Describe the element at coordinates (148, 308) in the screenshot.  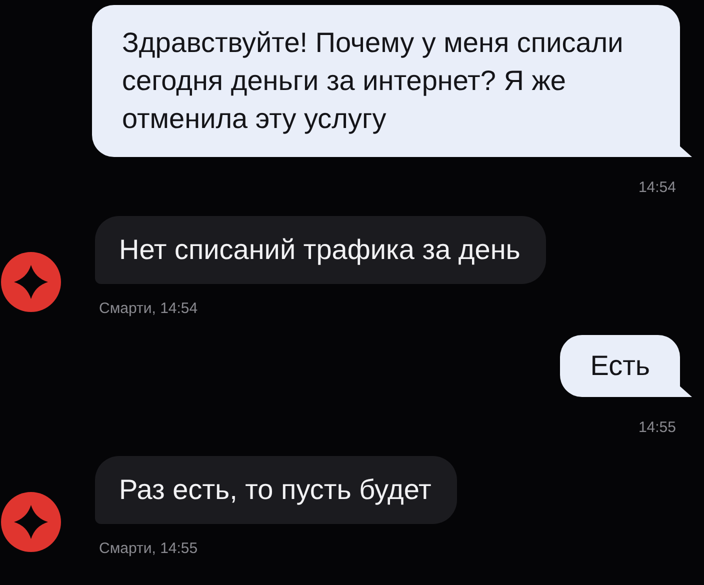
I see `sender-time: Смарти, 14:54` at that location.